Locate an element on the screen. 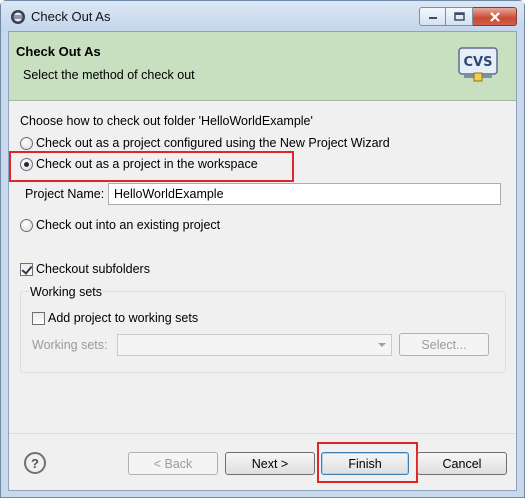 Image resolution: width=525 pixels, height=498 pixels. radio-existing-project: Check out into an existing project is located at coordinates (120, 225).